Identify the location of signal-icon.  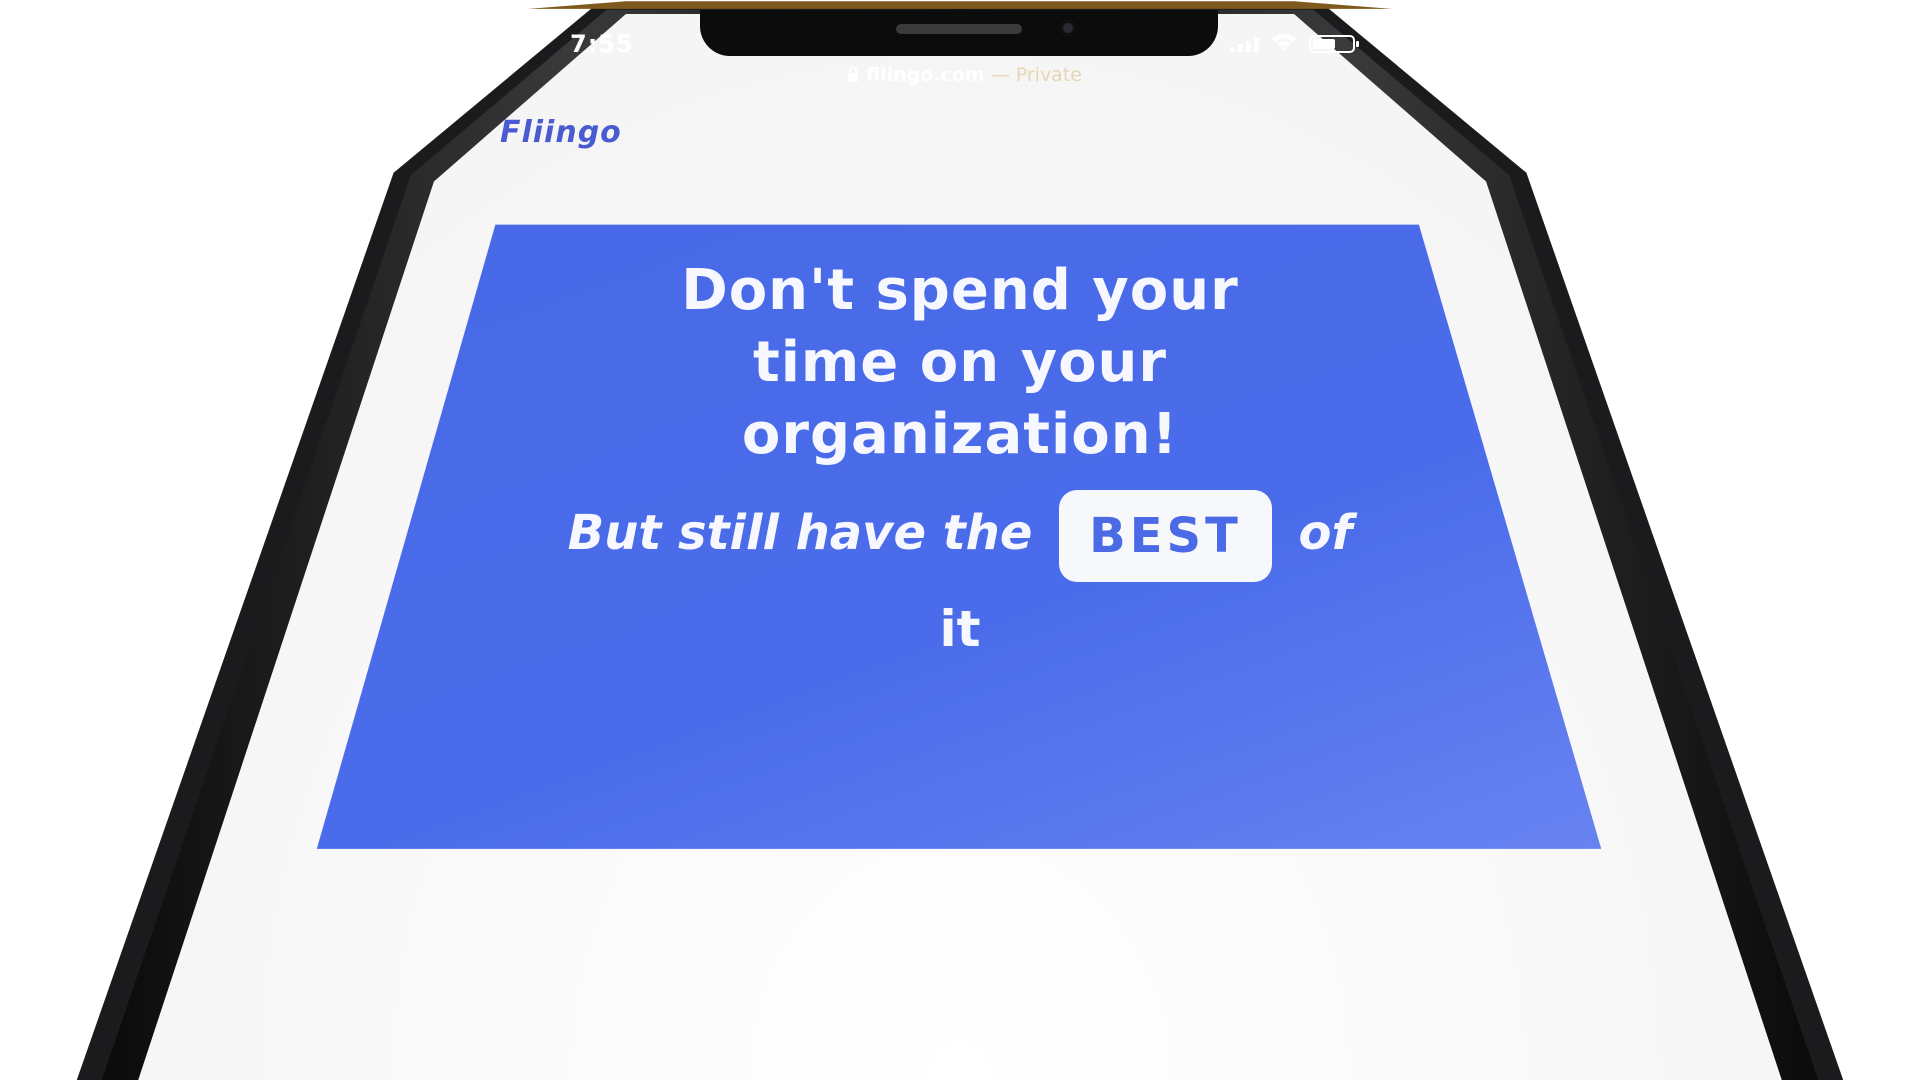
(1244, 44).